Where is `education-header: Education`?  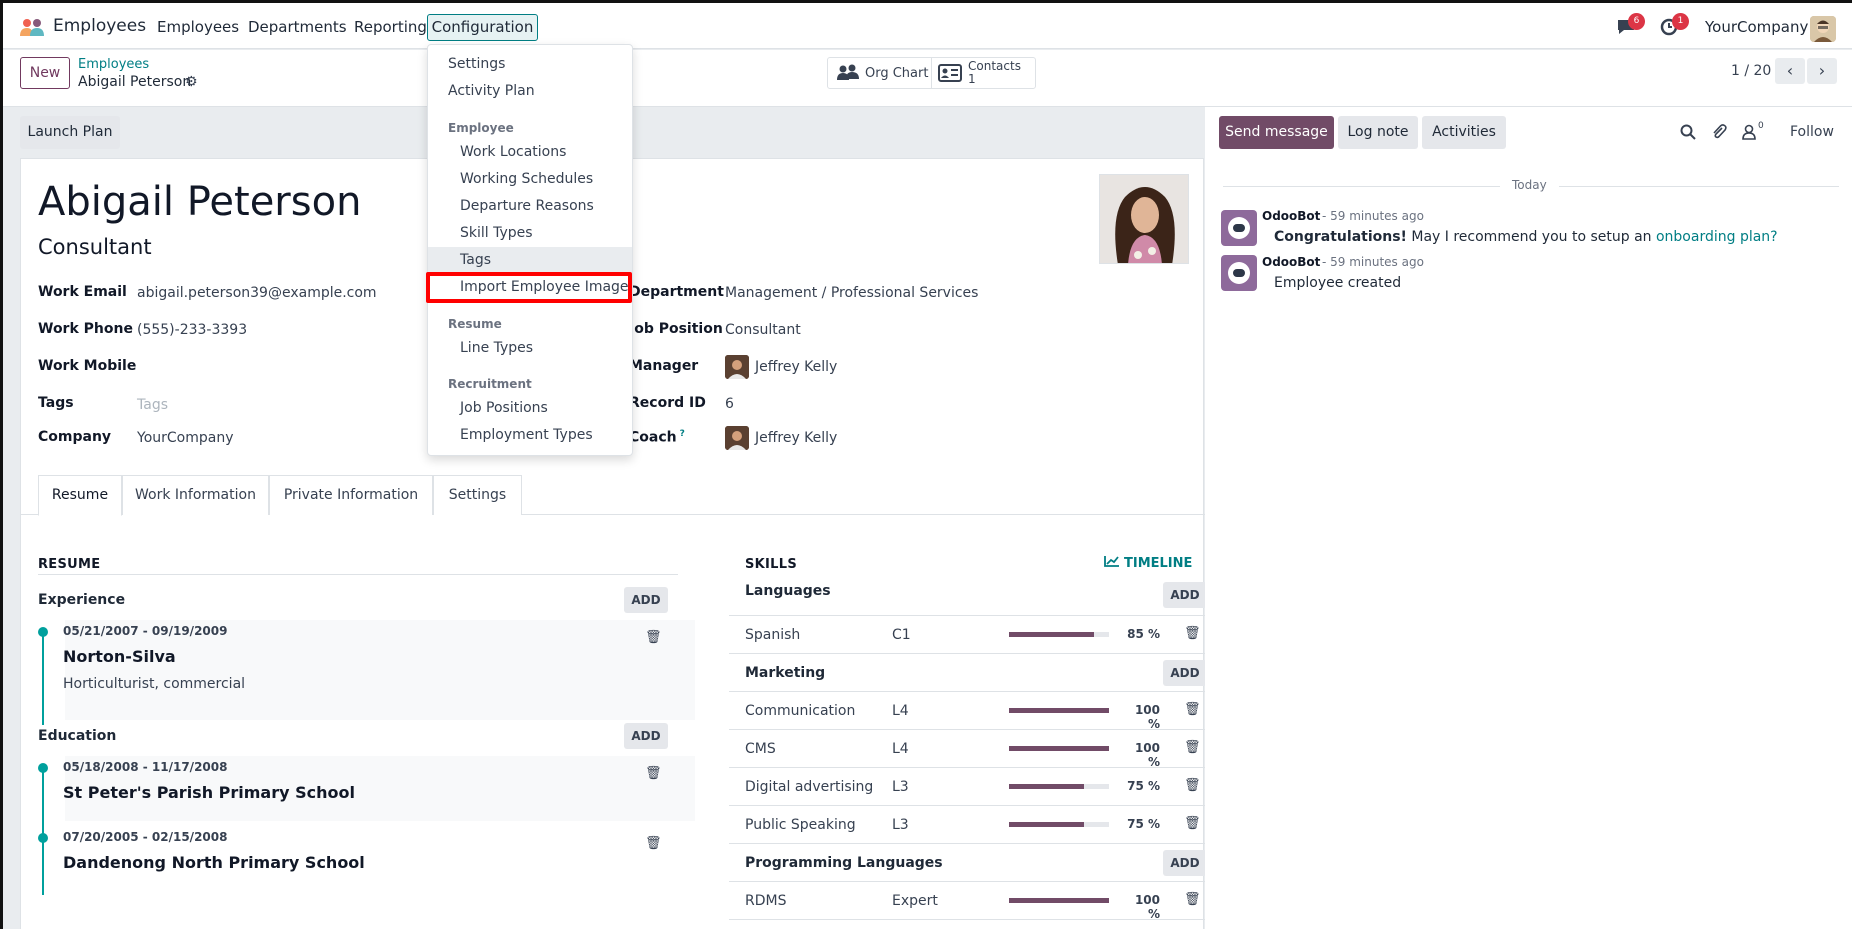
education-header: Education is located at coordinates (77, 736).